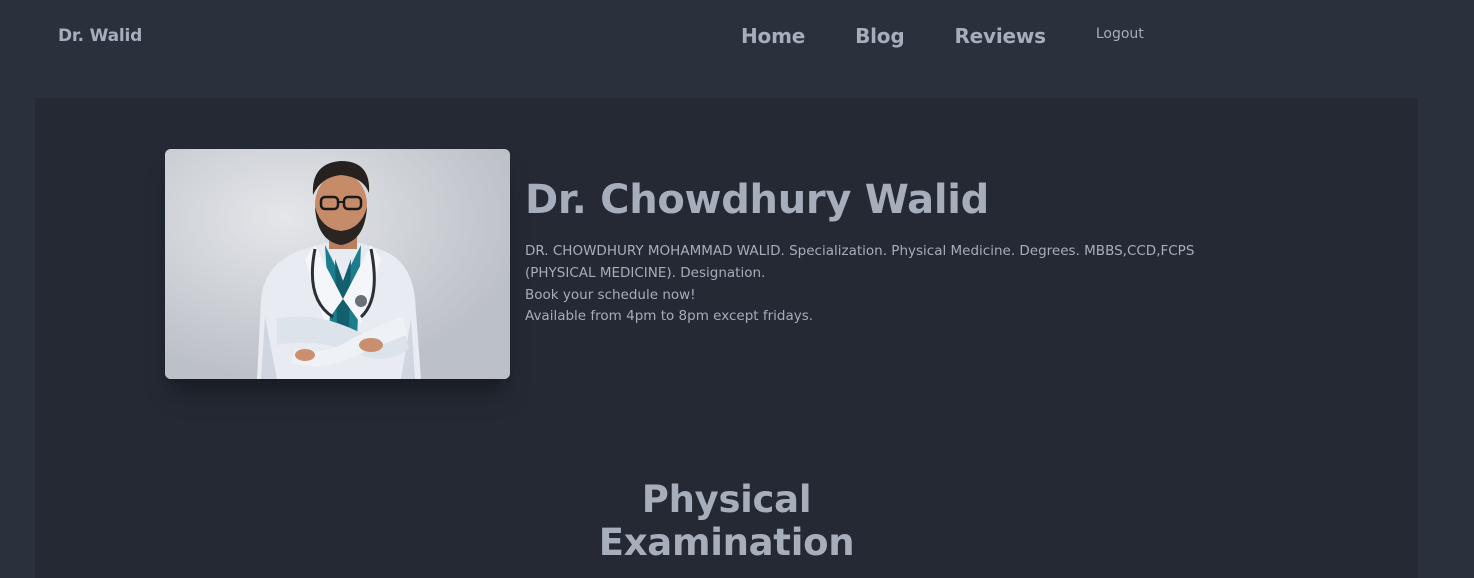 This screenshot has width=1474, height=578. I want to click on nav-links: Home Blog Reviews Logout, so click(942, 36).